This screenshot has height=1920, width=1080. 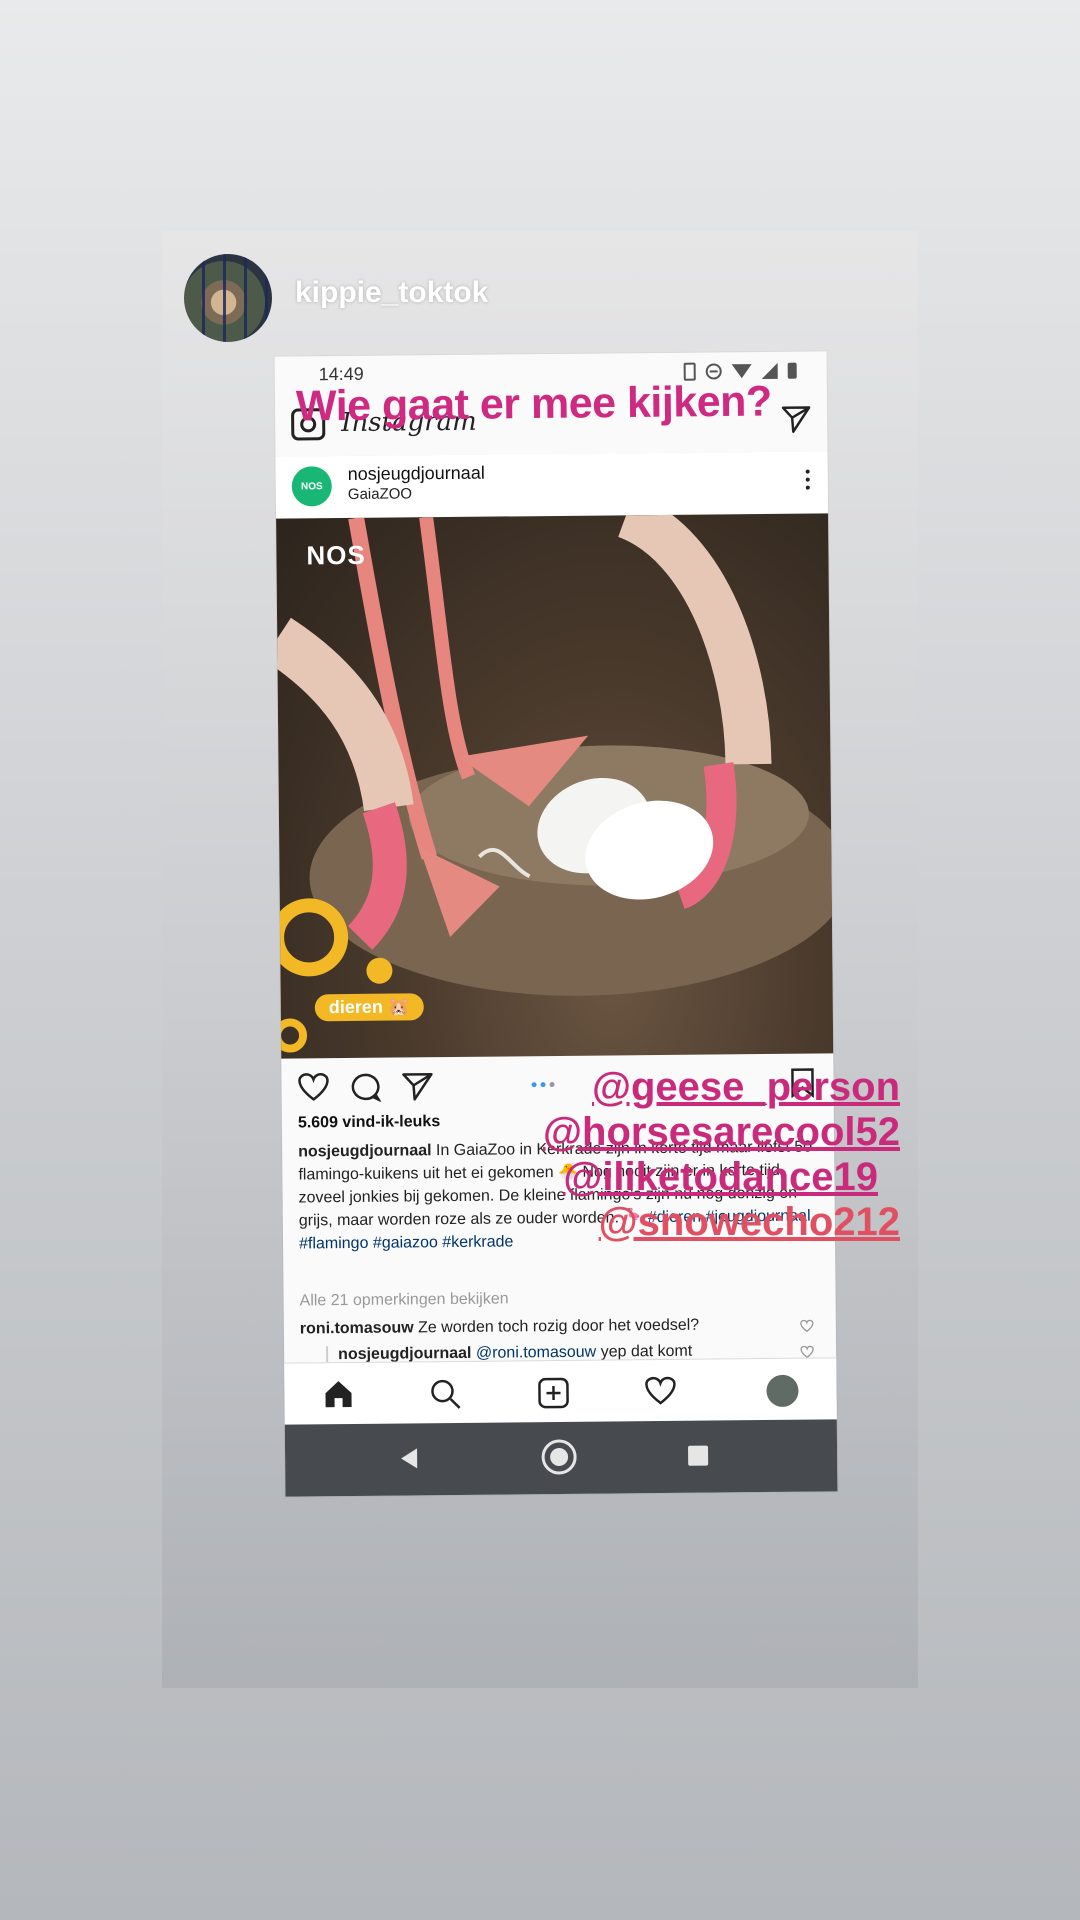 I want to click on comment-icon, so click(x=365, y=1089).